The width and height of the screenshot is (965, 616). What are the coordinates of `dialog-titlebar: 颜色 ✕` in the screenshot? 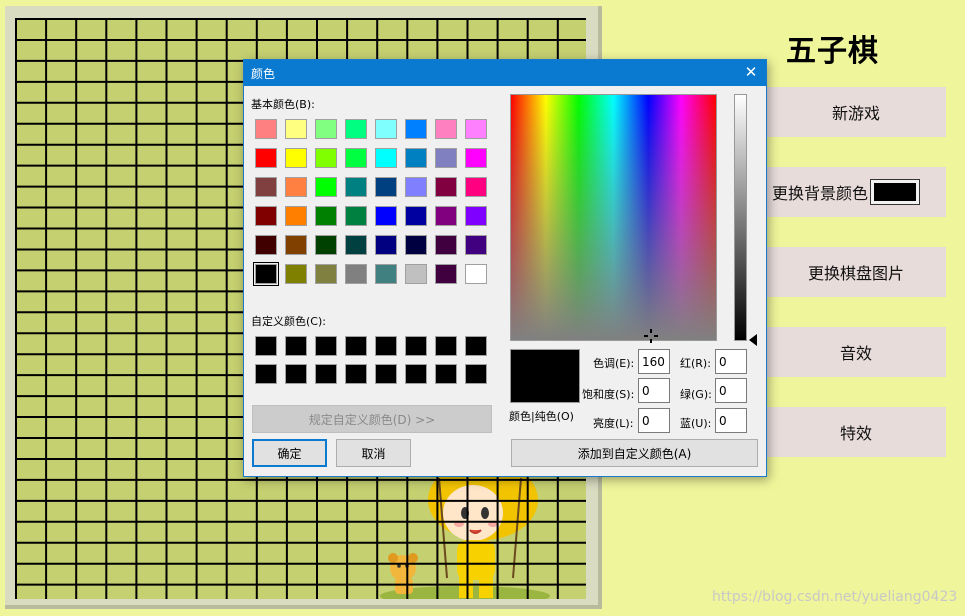 It's located at (505, 73).